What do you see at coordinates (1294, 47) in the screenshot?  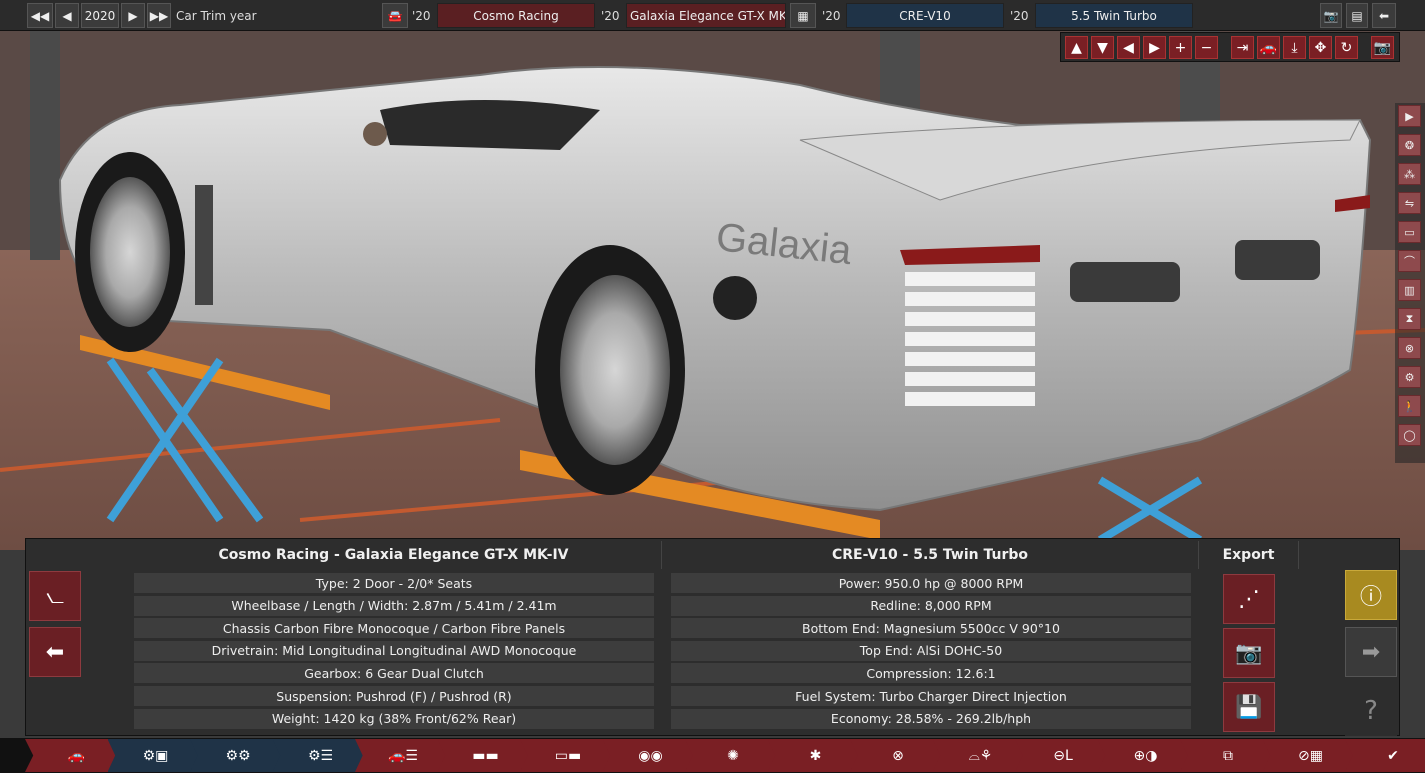 I see `ground-icon: ⤓` at bounding box center [1294, 47].